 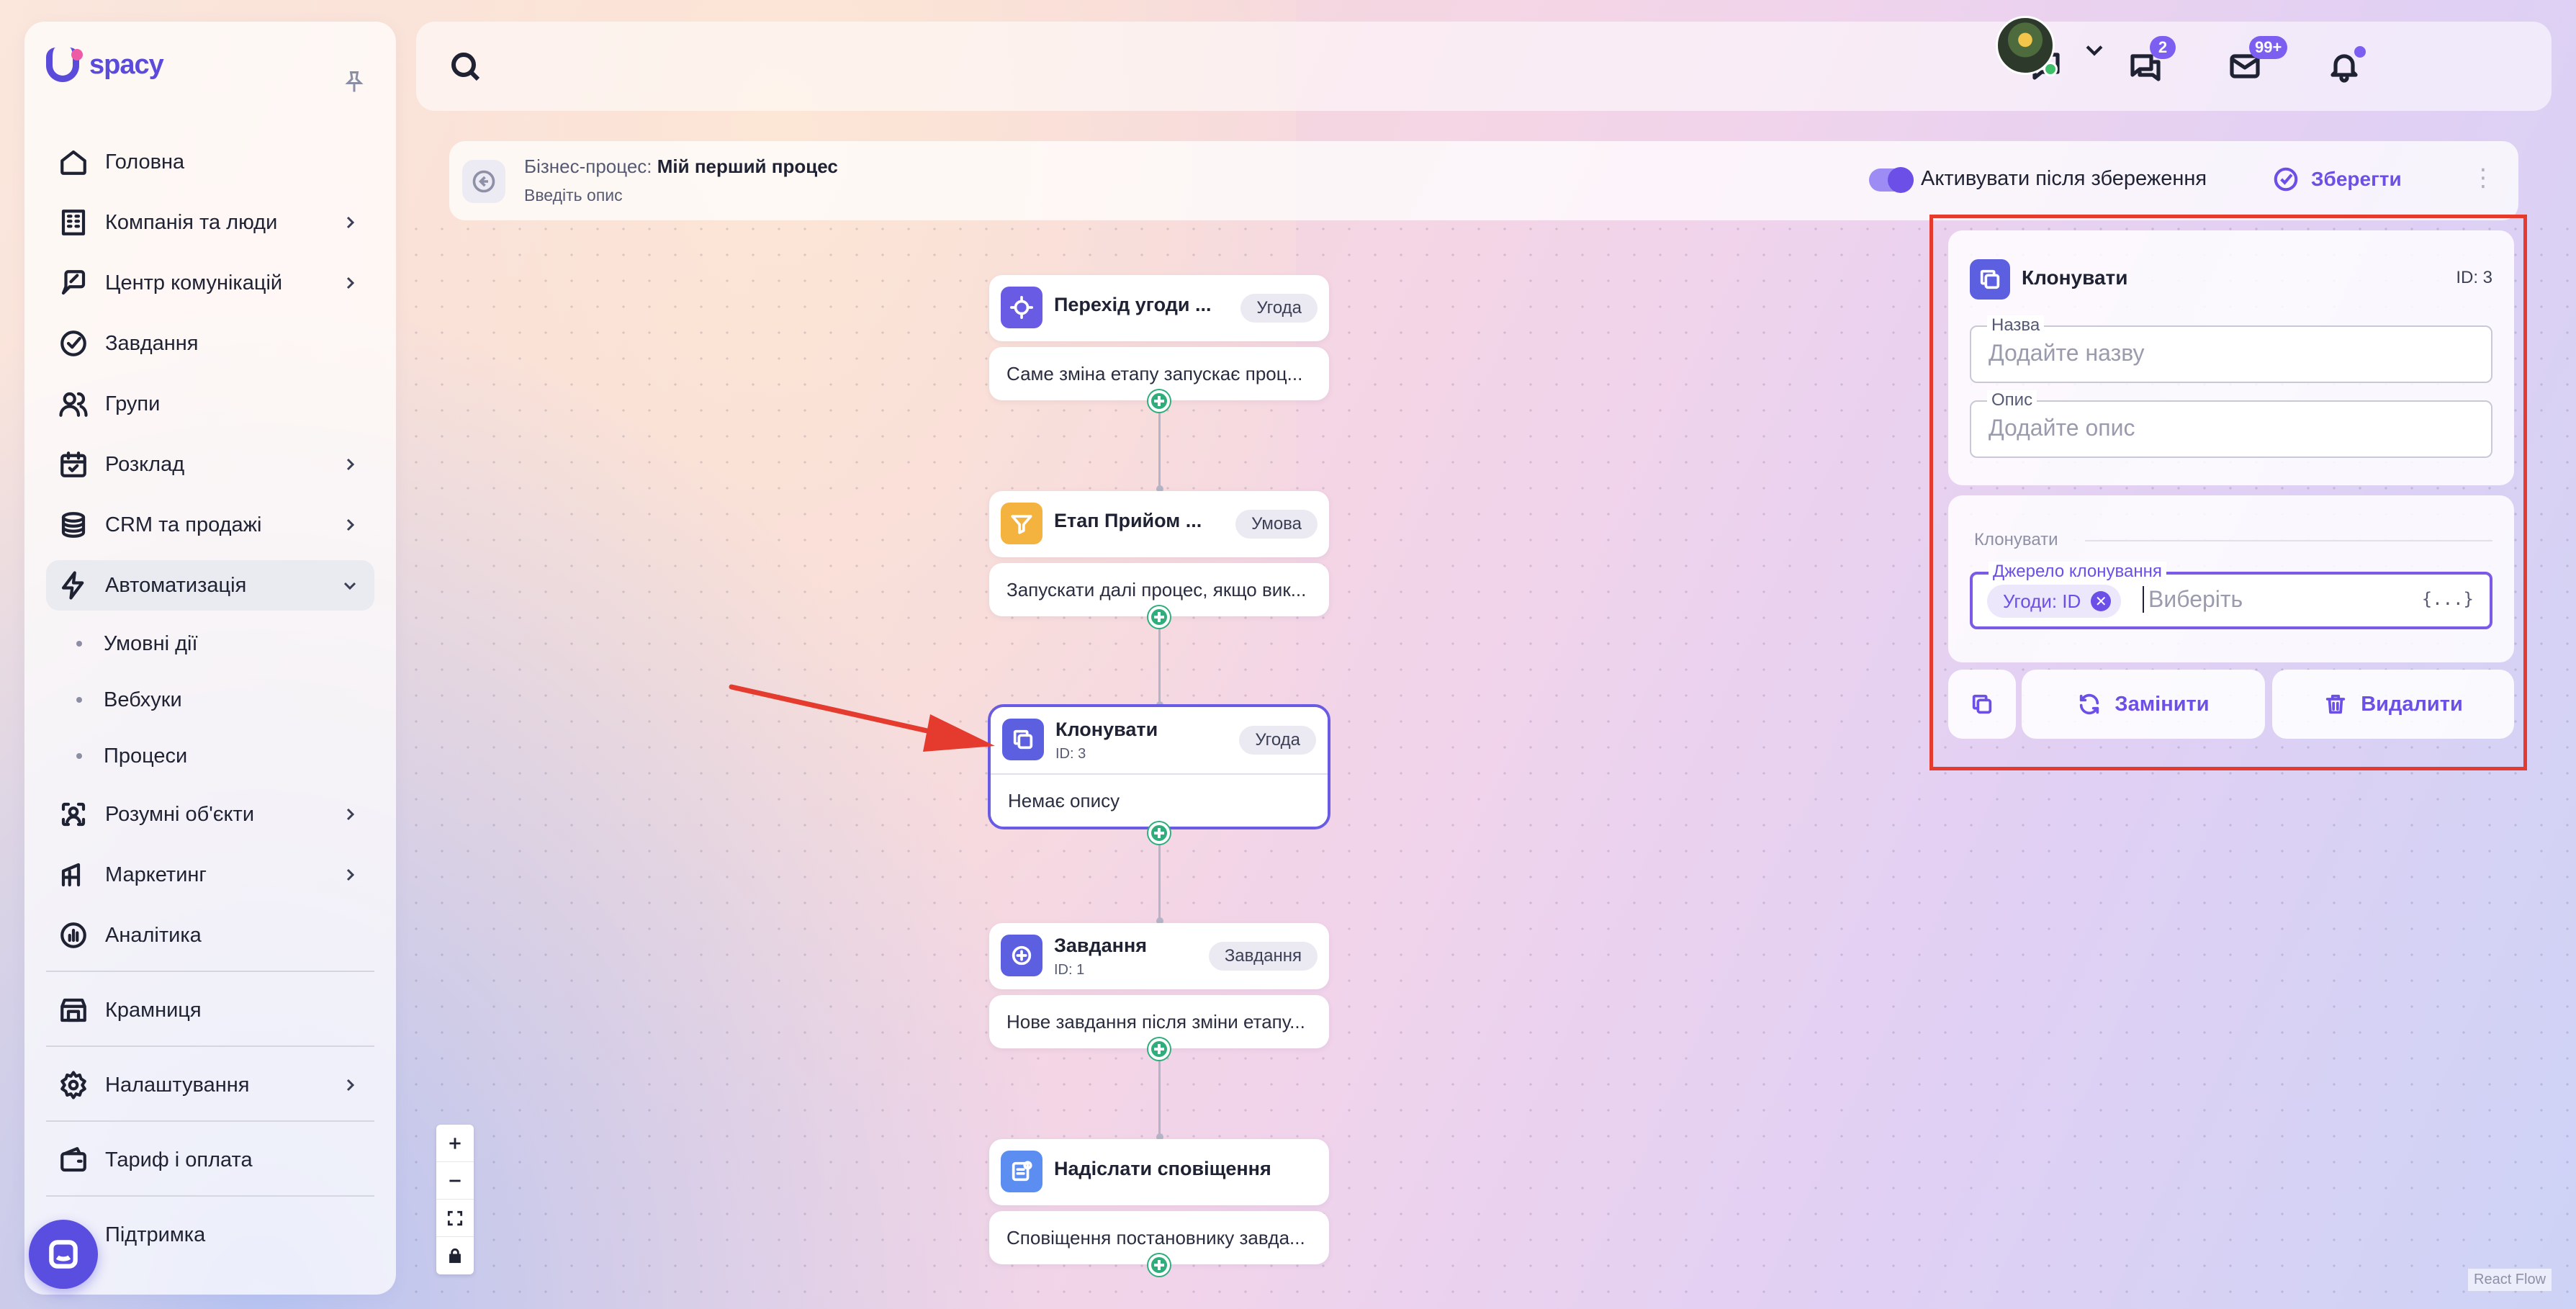 I want to click on plus-icon, so click(x=455, y=1143).